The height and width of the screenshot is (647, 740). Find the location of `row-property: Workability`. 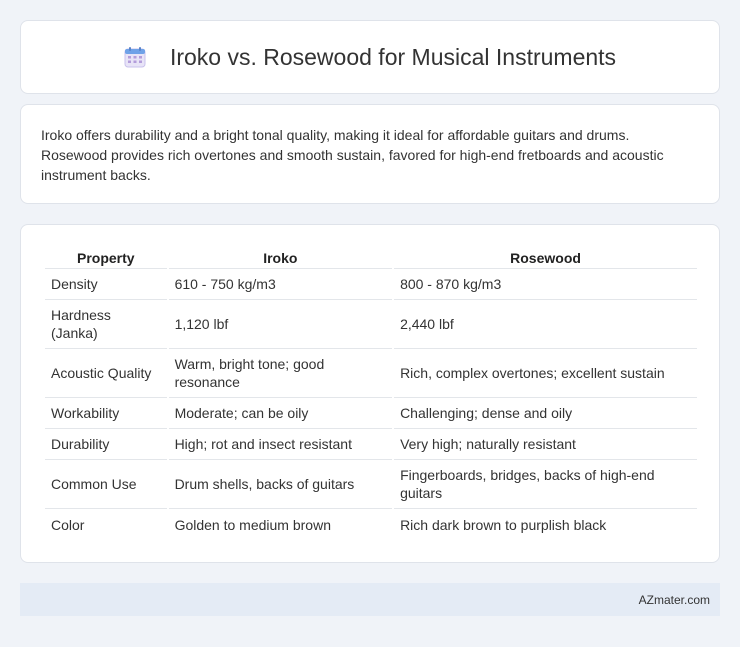

row-property: Workability is located at coordinates (106, 413).